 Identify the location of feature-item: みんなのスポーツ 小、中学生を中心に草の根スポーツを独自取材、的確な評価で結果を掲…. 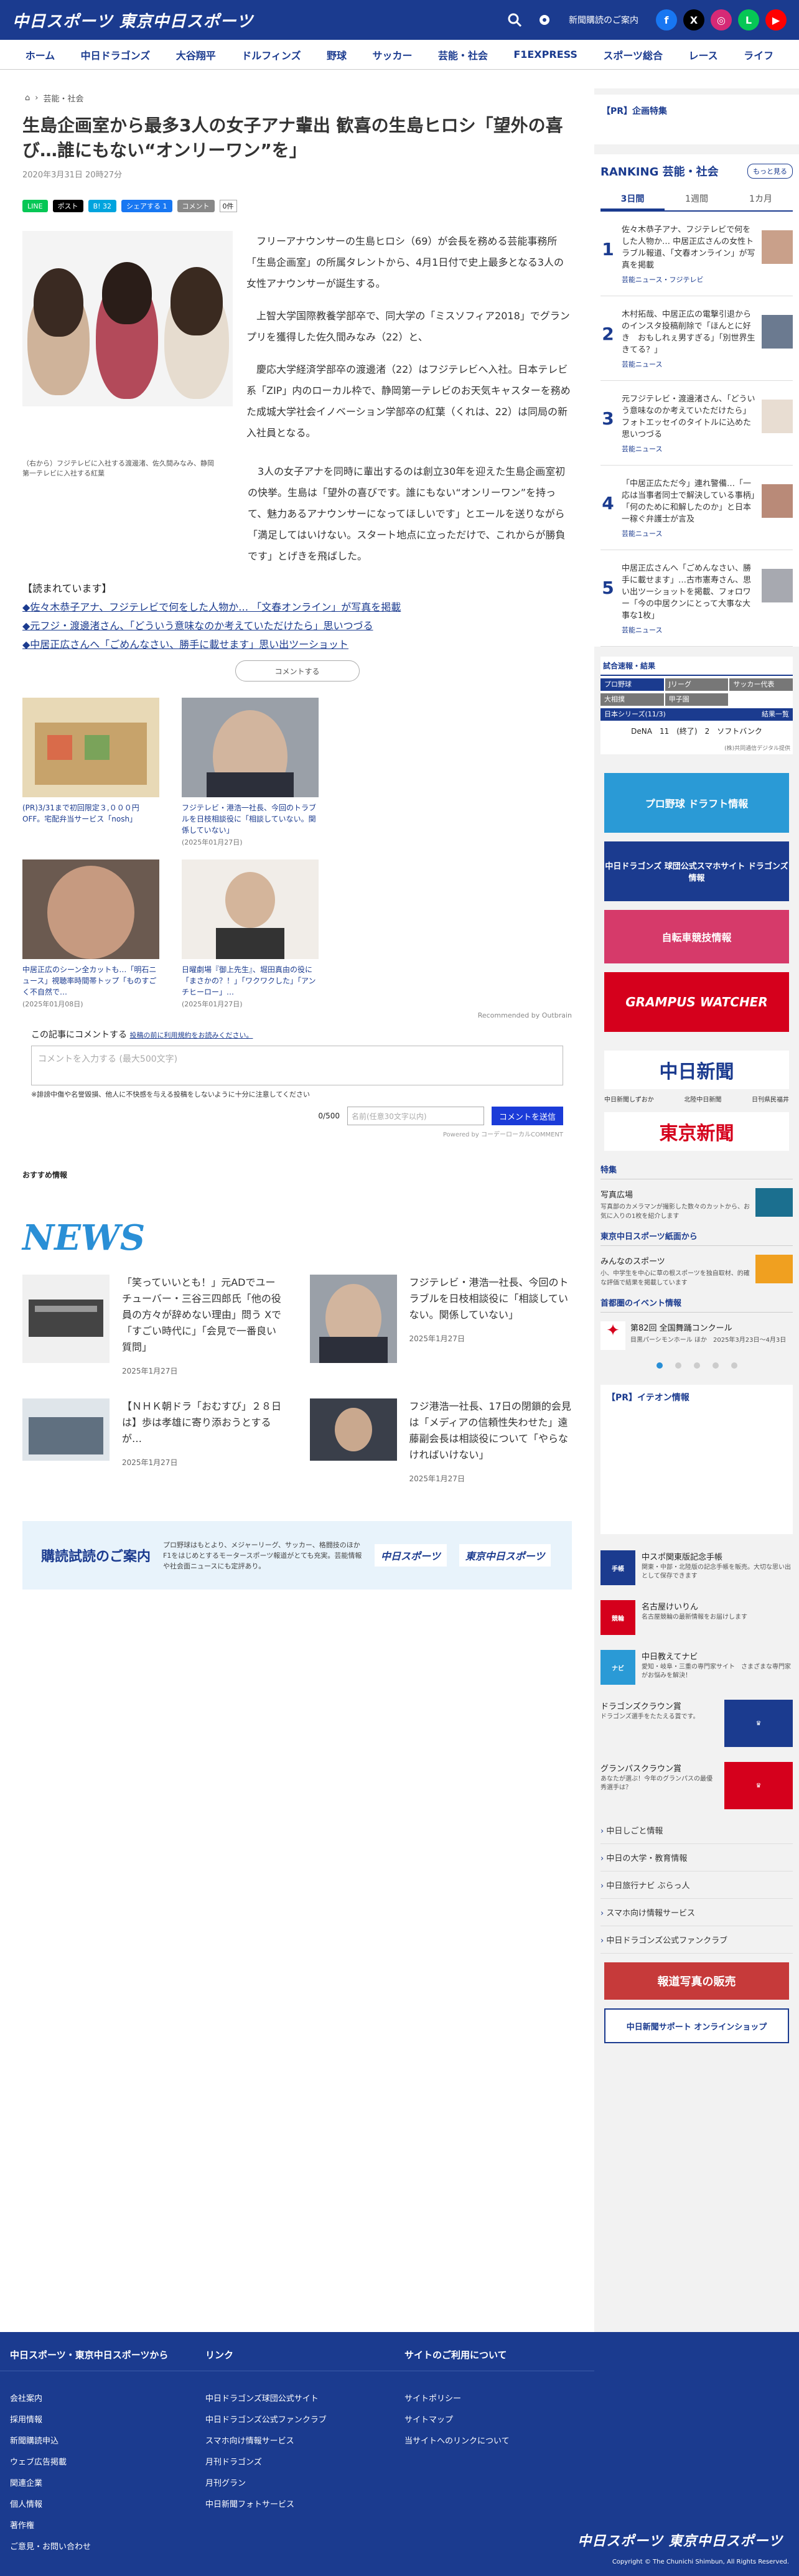
(696, 1271).